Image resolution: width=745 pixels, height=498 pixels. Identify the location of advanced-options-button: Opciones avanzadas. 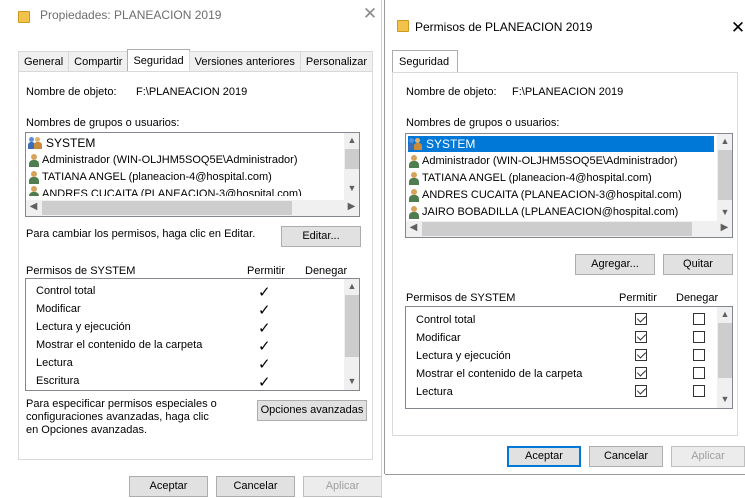
(312, 410).